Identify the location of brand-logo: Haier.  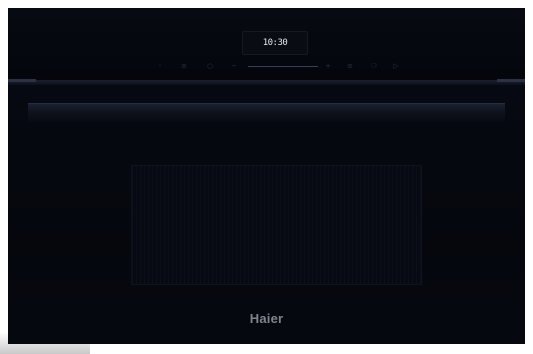
(266, 318).